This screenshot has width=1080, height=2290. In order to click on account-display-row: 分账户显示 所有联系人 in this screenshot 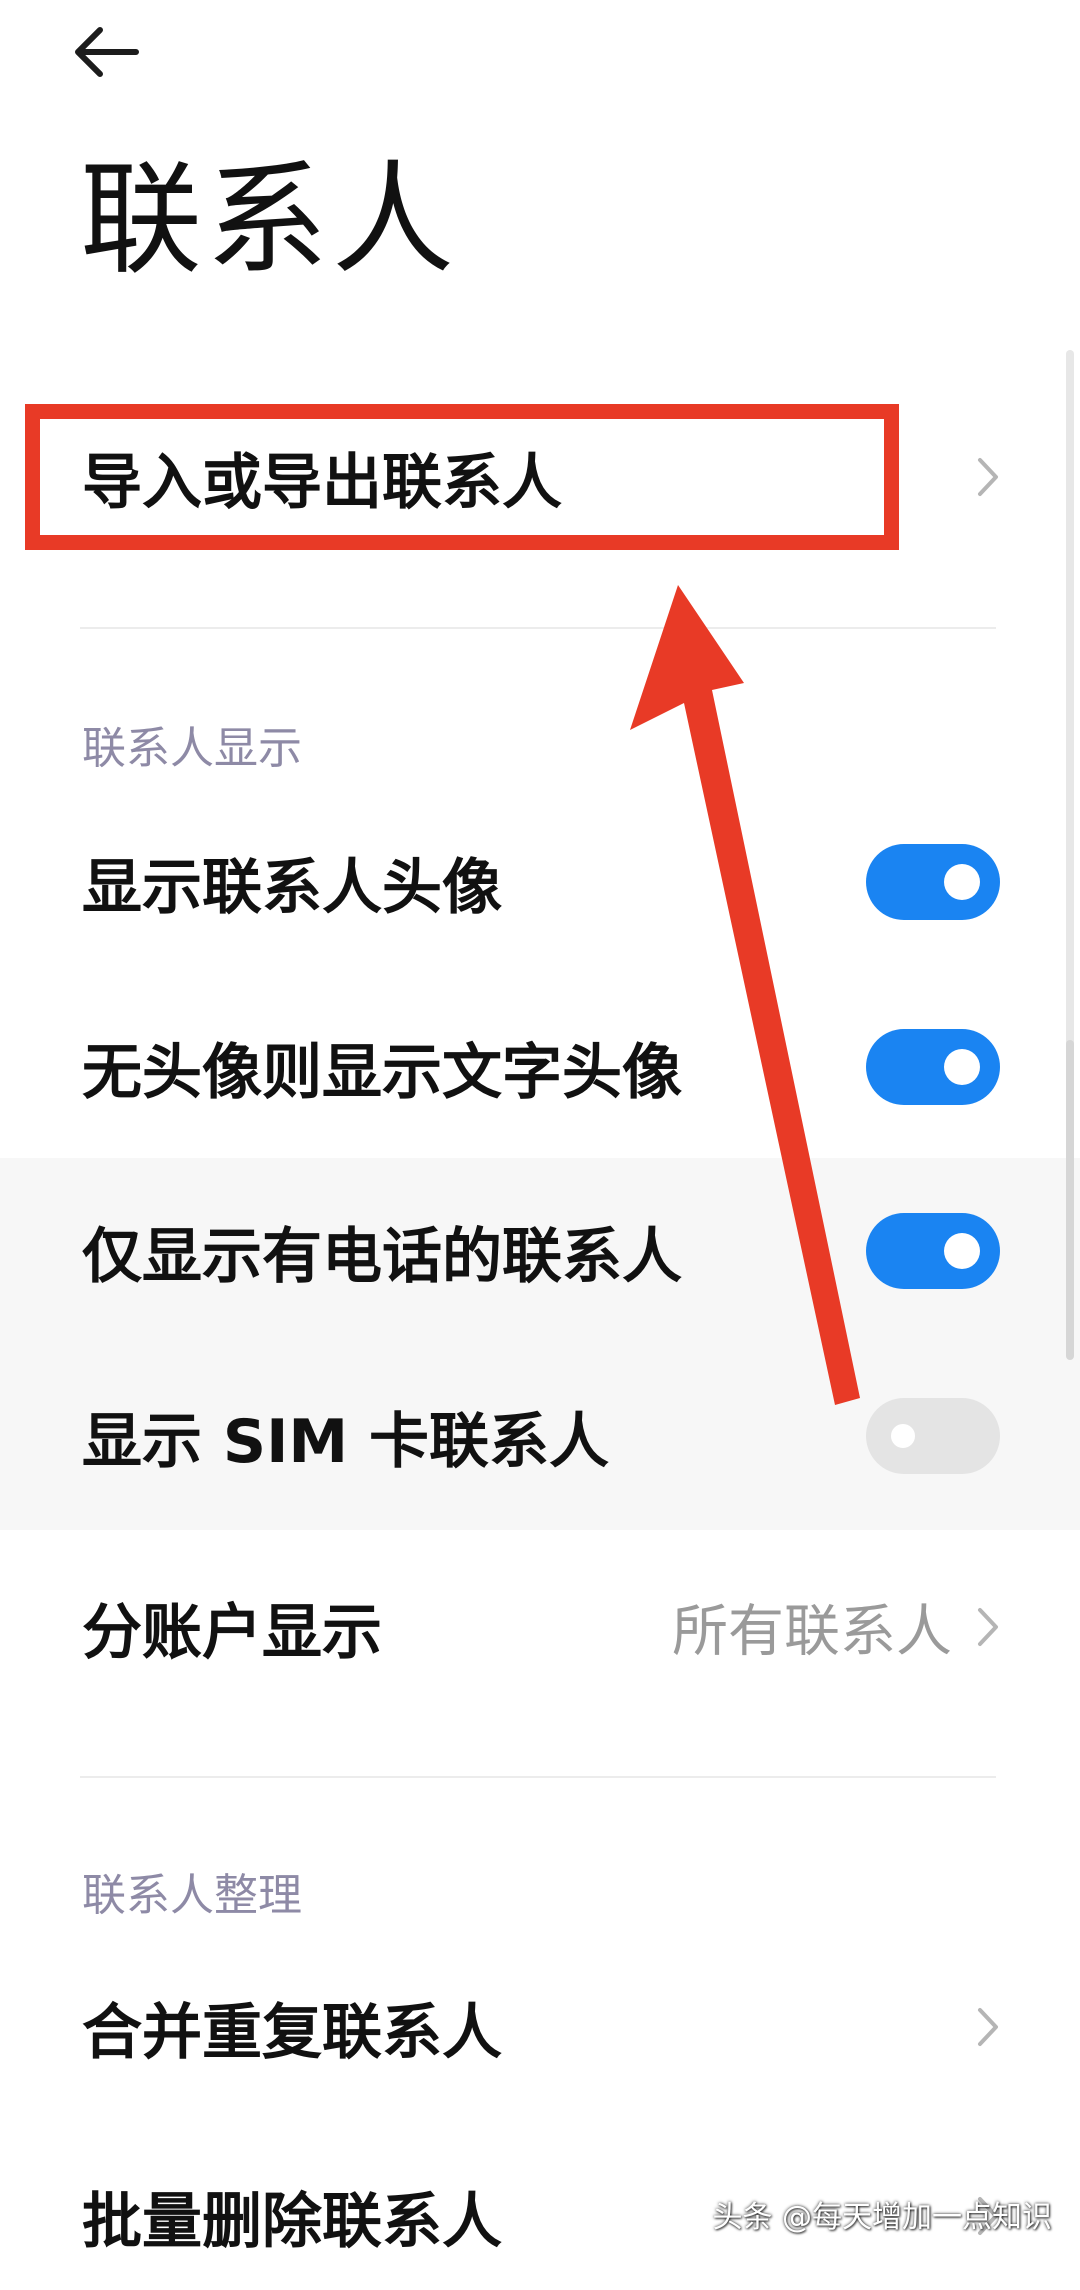, I will do `click(540, 1627)`.